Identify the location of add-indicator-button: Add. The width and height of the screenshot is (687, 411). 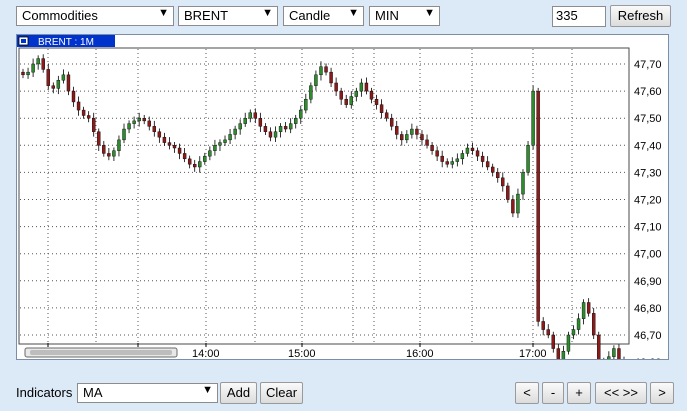
(238, 393).